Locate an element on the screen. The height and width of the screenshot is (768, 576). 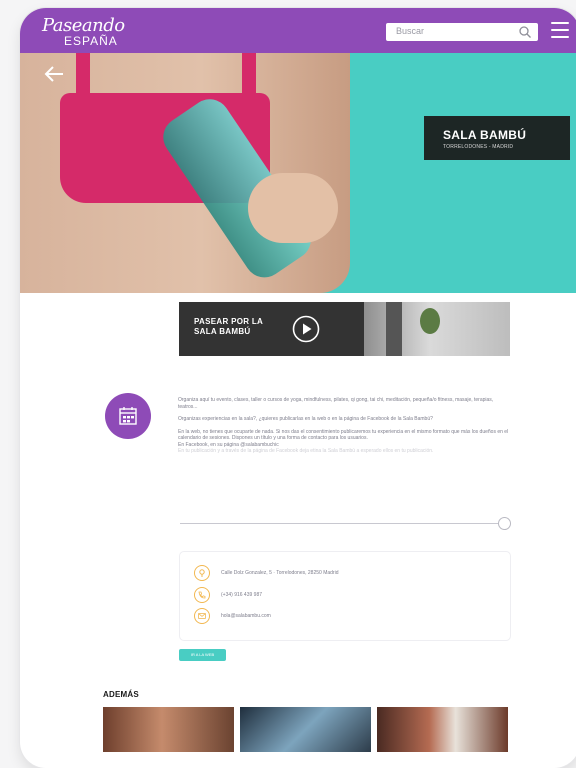
mail-icon is located at coordinates (202, 616).